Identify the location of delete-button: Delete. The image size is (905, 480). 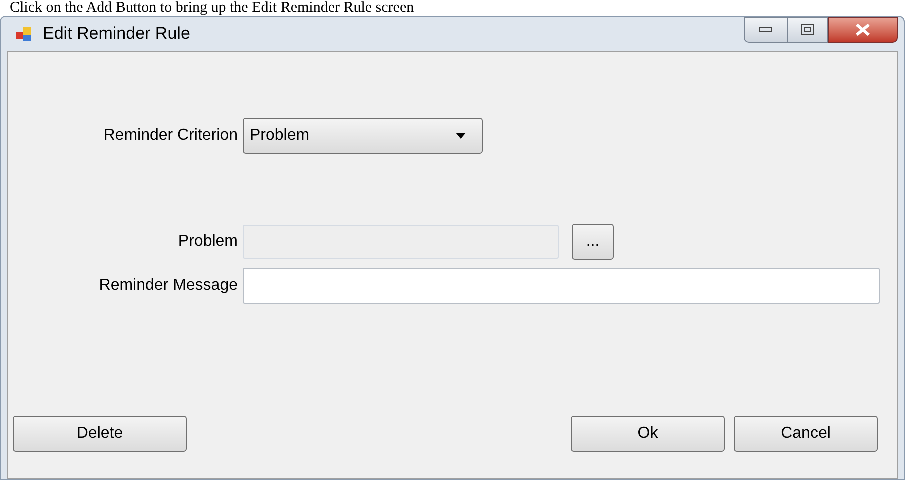
(100, 434).